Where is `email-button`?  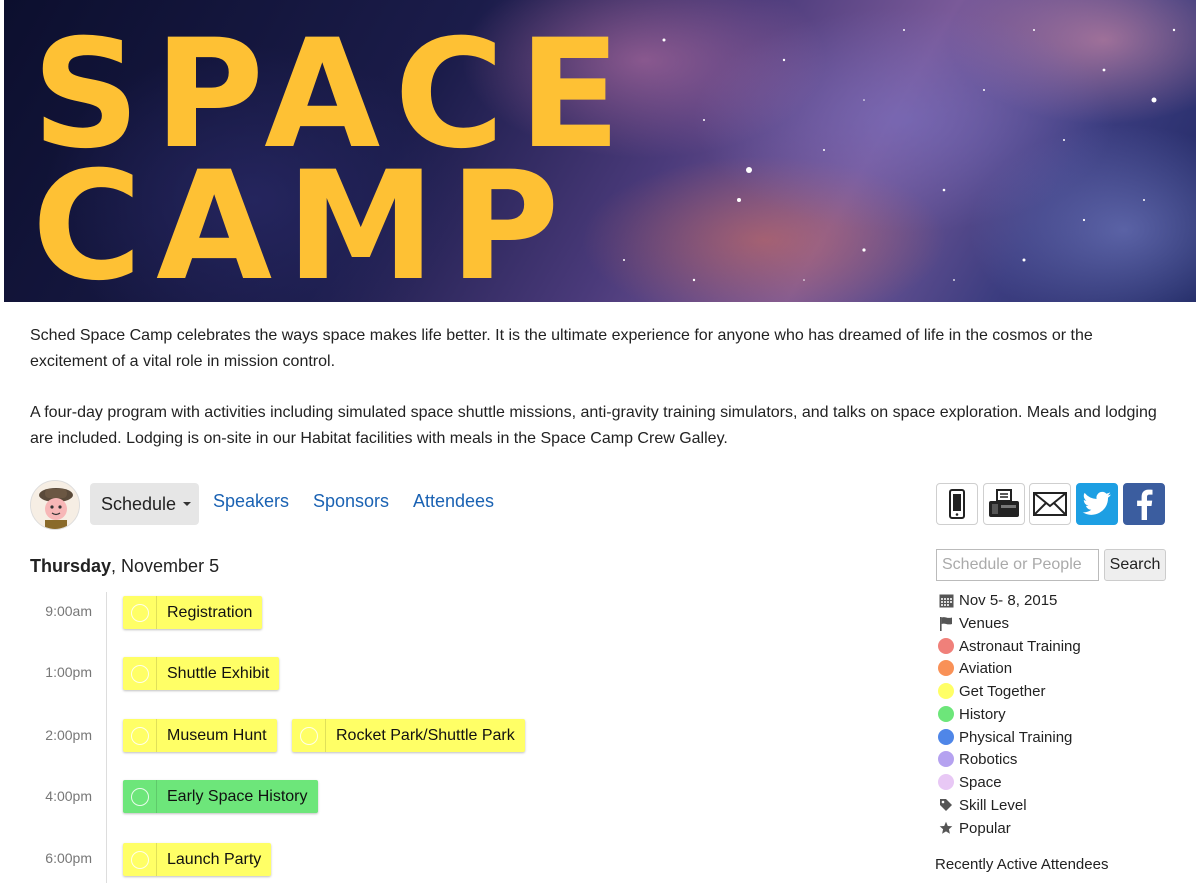 email-button is located at coordinates (1050, 504).